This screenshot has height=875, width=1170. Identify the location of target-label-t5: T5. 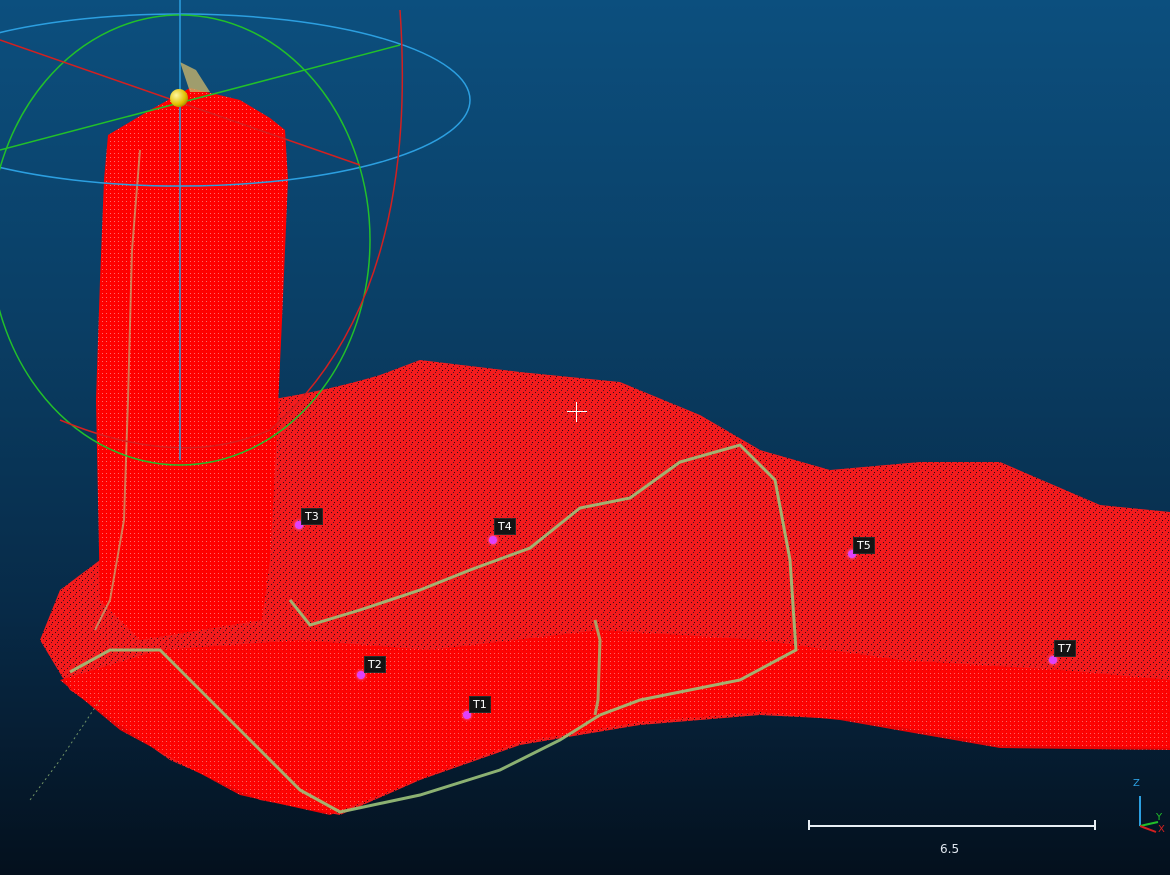
(864, 545).